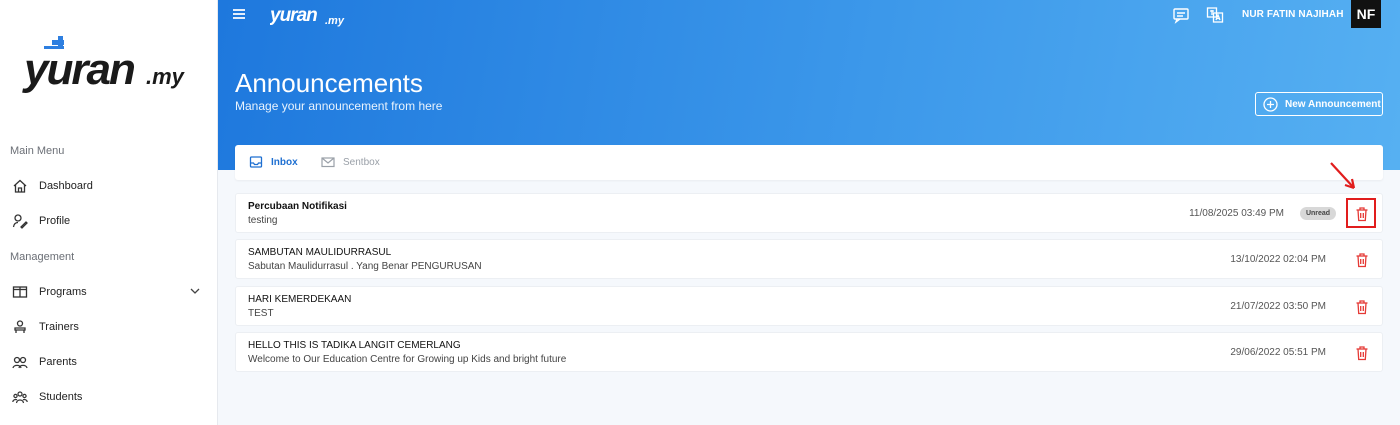 Image resolution: width=1400 pixels, height=425 pixels. What do you see at coordinates (1181, 15) in the screenshot?
I see `message-icon` at bounding box center [1181, 15].